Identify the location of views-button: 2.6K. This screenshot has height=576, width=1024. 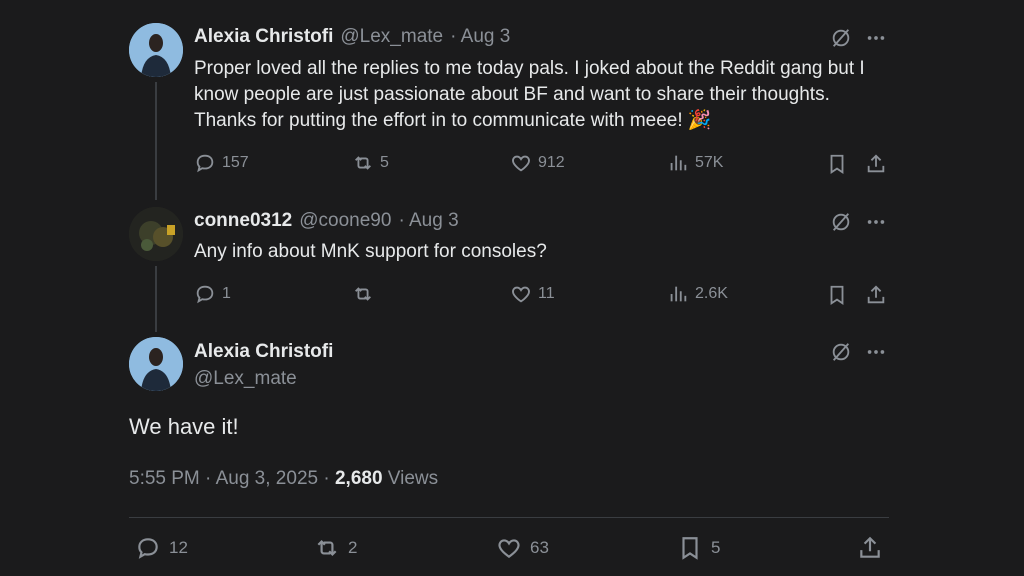
(697, 294).